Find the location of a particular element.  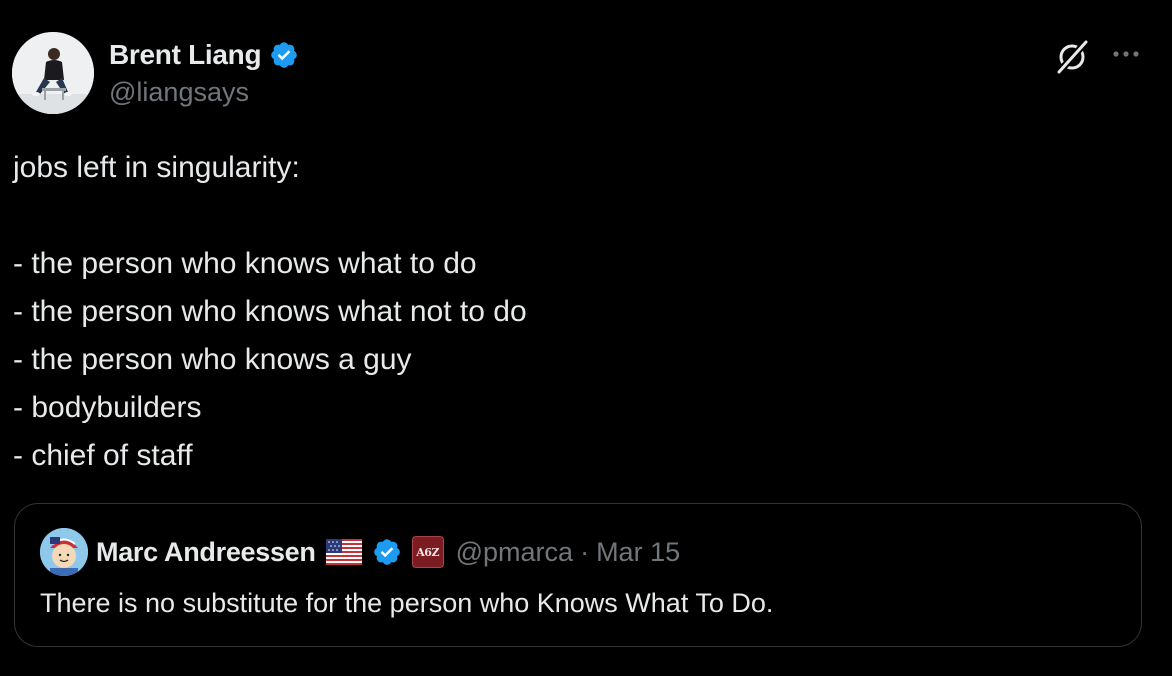

tweet-text-line: - the person who knows what to do is located at coordinates (245, 263).